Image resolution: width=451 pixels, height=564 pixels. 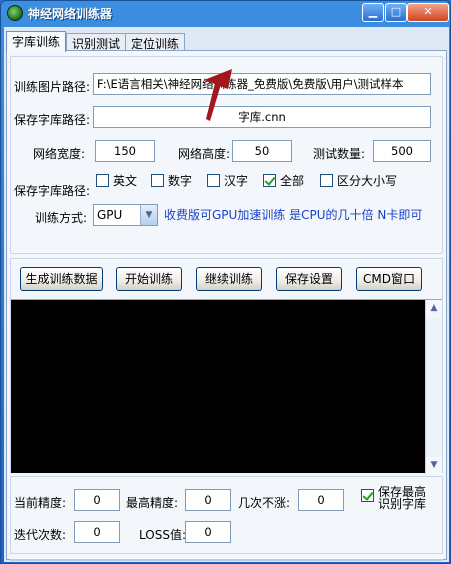 What do you see at coordinates (367, 495) in the screenshot?
I see `checkbox-save-best` at bounding box center [367, 495].